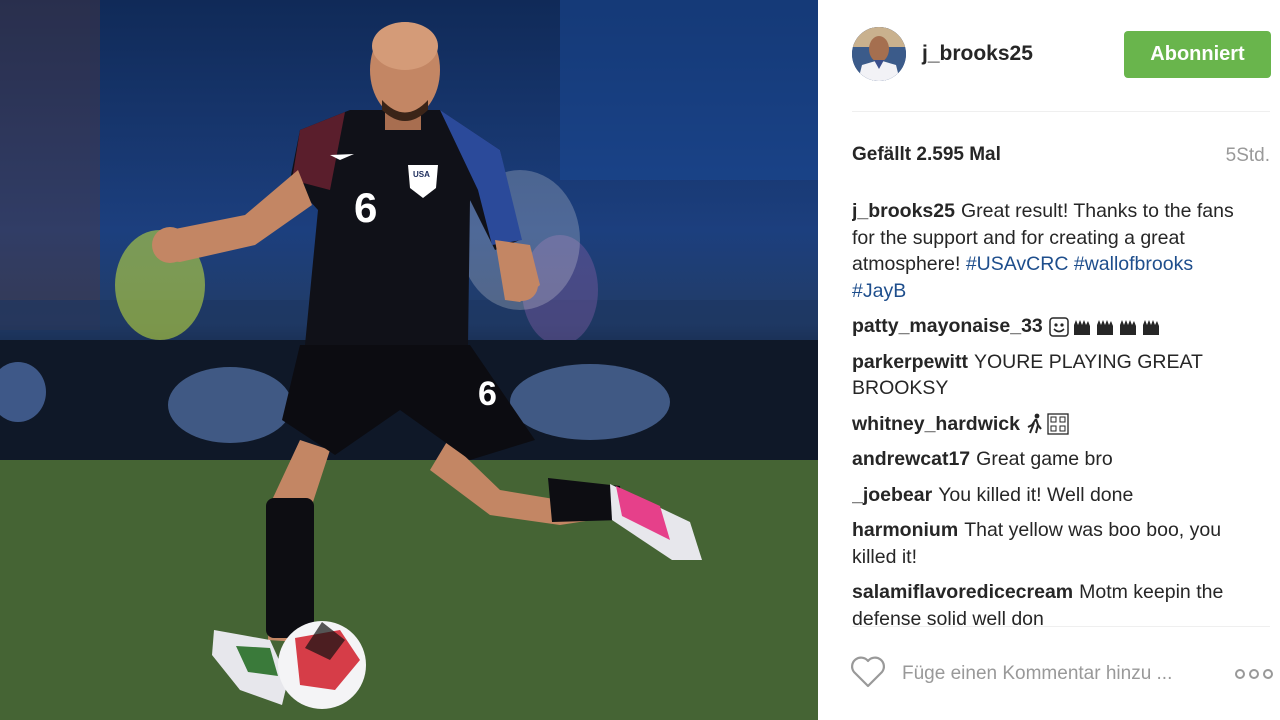  Describe the element at coordinates (879, 291) in the screenshot. I see `hashtag-link: #JayB` at that location.